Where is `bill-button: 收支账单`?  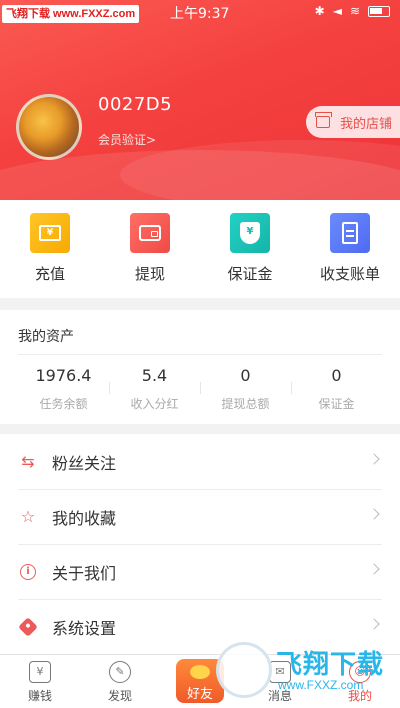
bill-button: 收支账单 is located at coordinates (350, 249).